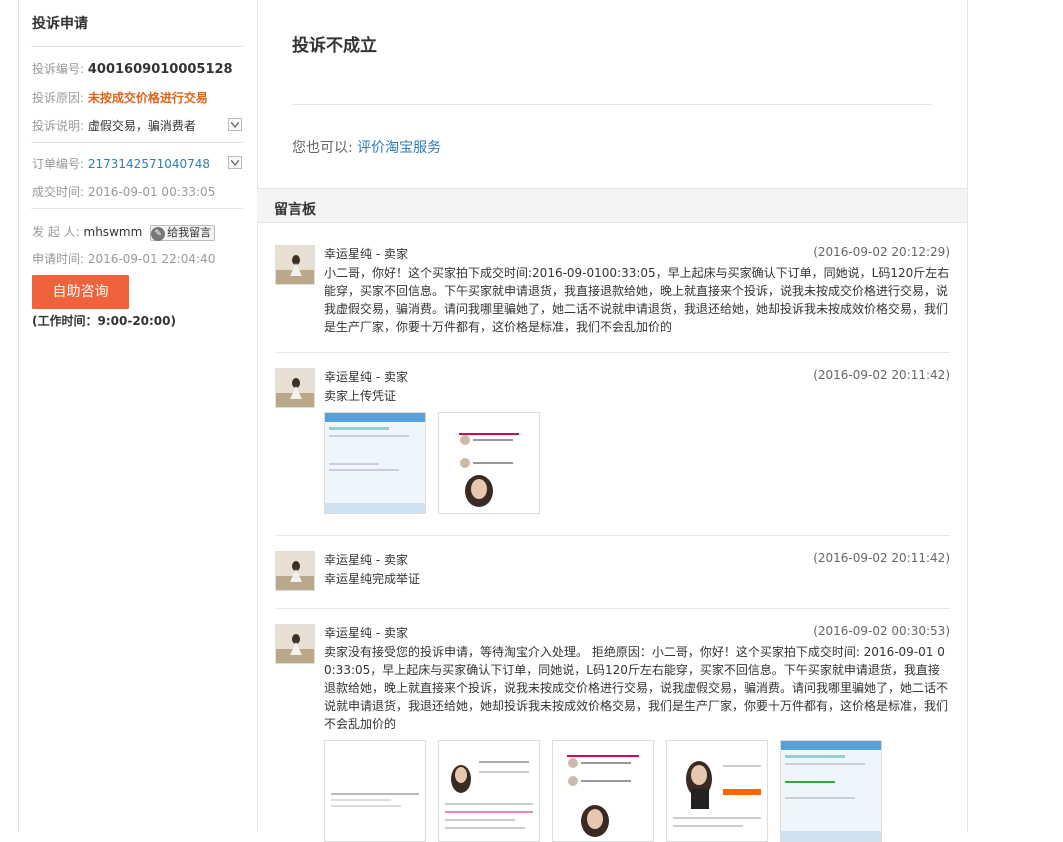 This screenshot has height=842, width=1063. I want to click on order-no-label: 订单编号:, so click(58, 164).